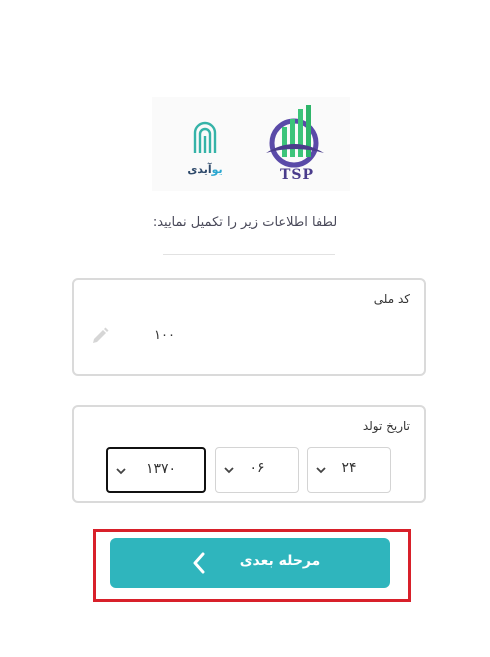 This screenshot has height=657, width=490. I want to click on next-step-button: مرحله بعدی, so click(250, 563).